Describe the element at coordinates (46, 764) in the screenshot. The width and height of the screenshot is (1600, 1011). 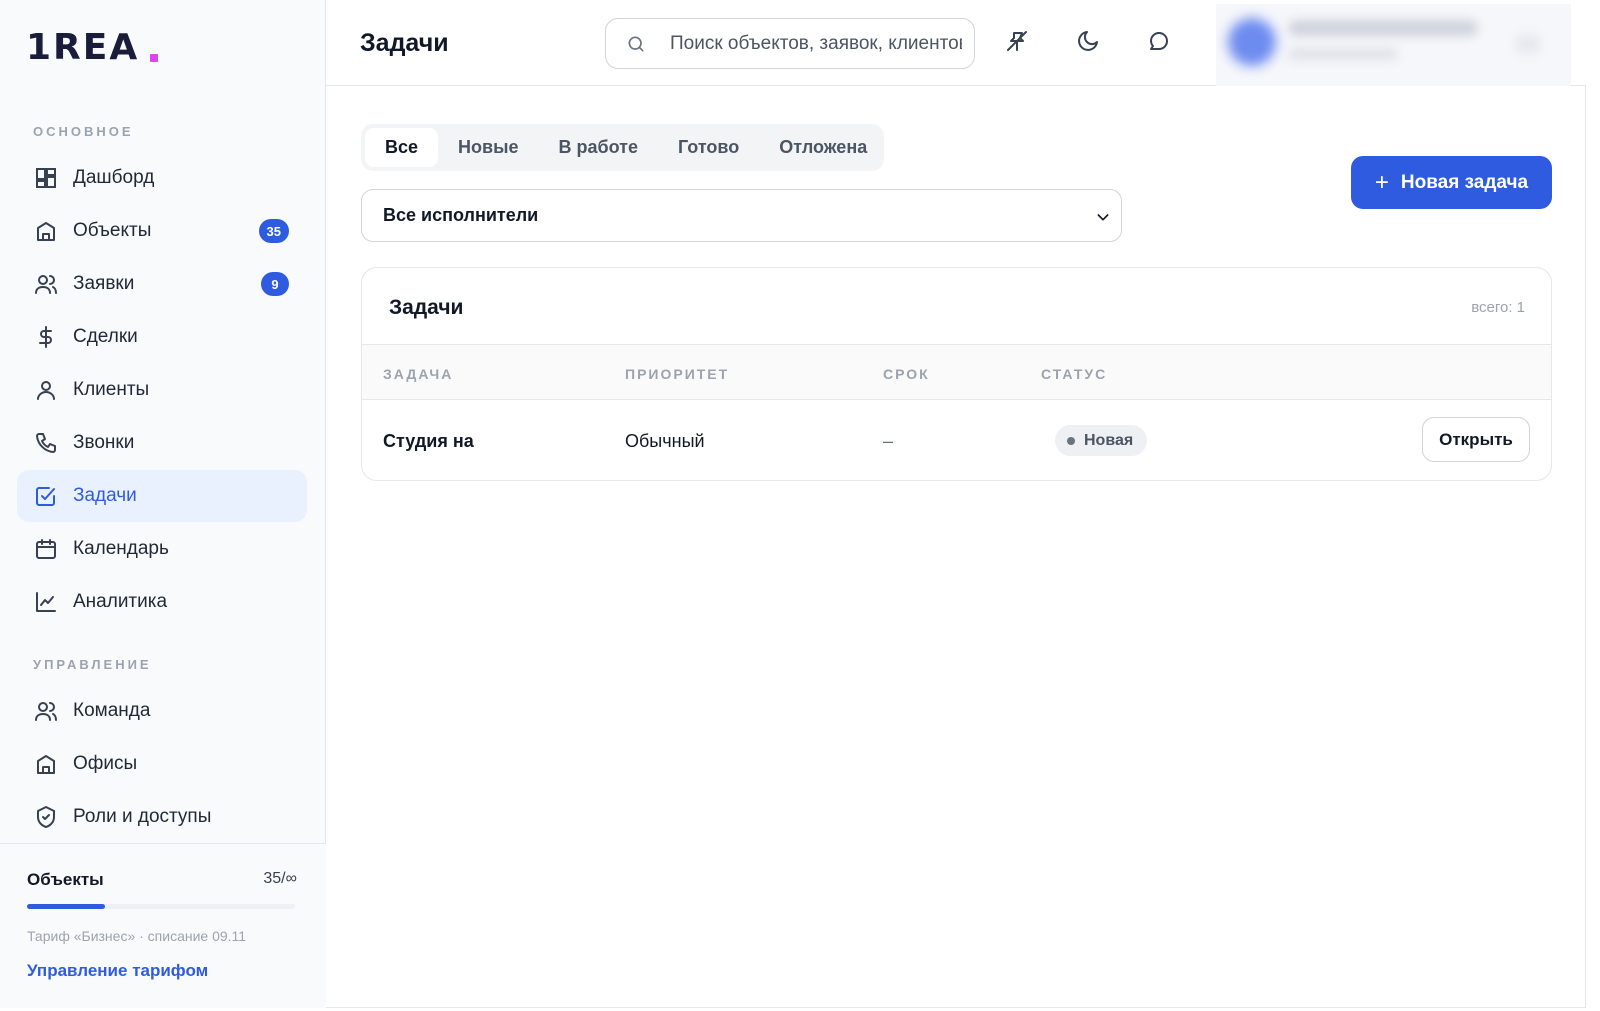
I see `office-icon` at that location.